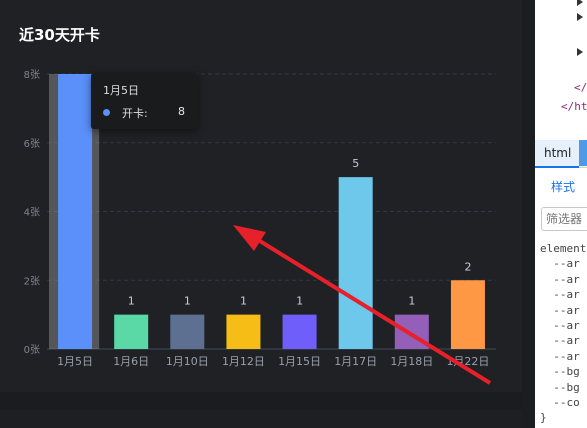 This screenshot has width=587, height=428. Describe the element at coordinates (467, 266) in the screenshot. I see `data-label: 2` at that location.